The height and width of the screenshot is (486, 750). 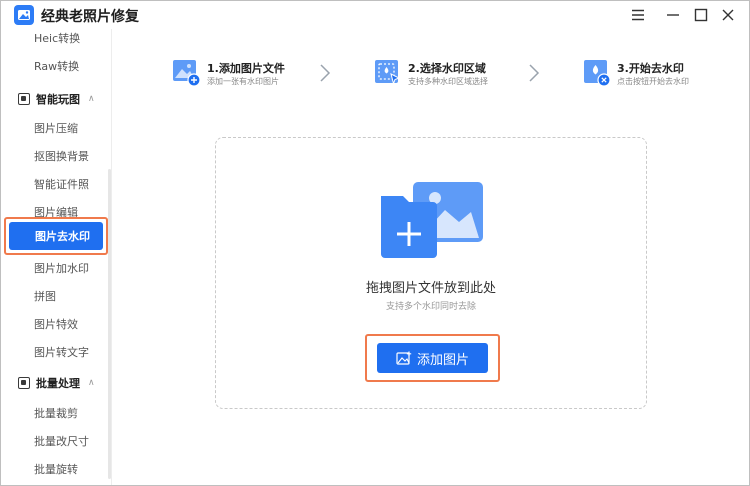 What do you see at coordinates (638, 15) in the screenshot?
I see `menu-icon` at bounding box center [638, 15].